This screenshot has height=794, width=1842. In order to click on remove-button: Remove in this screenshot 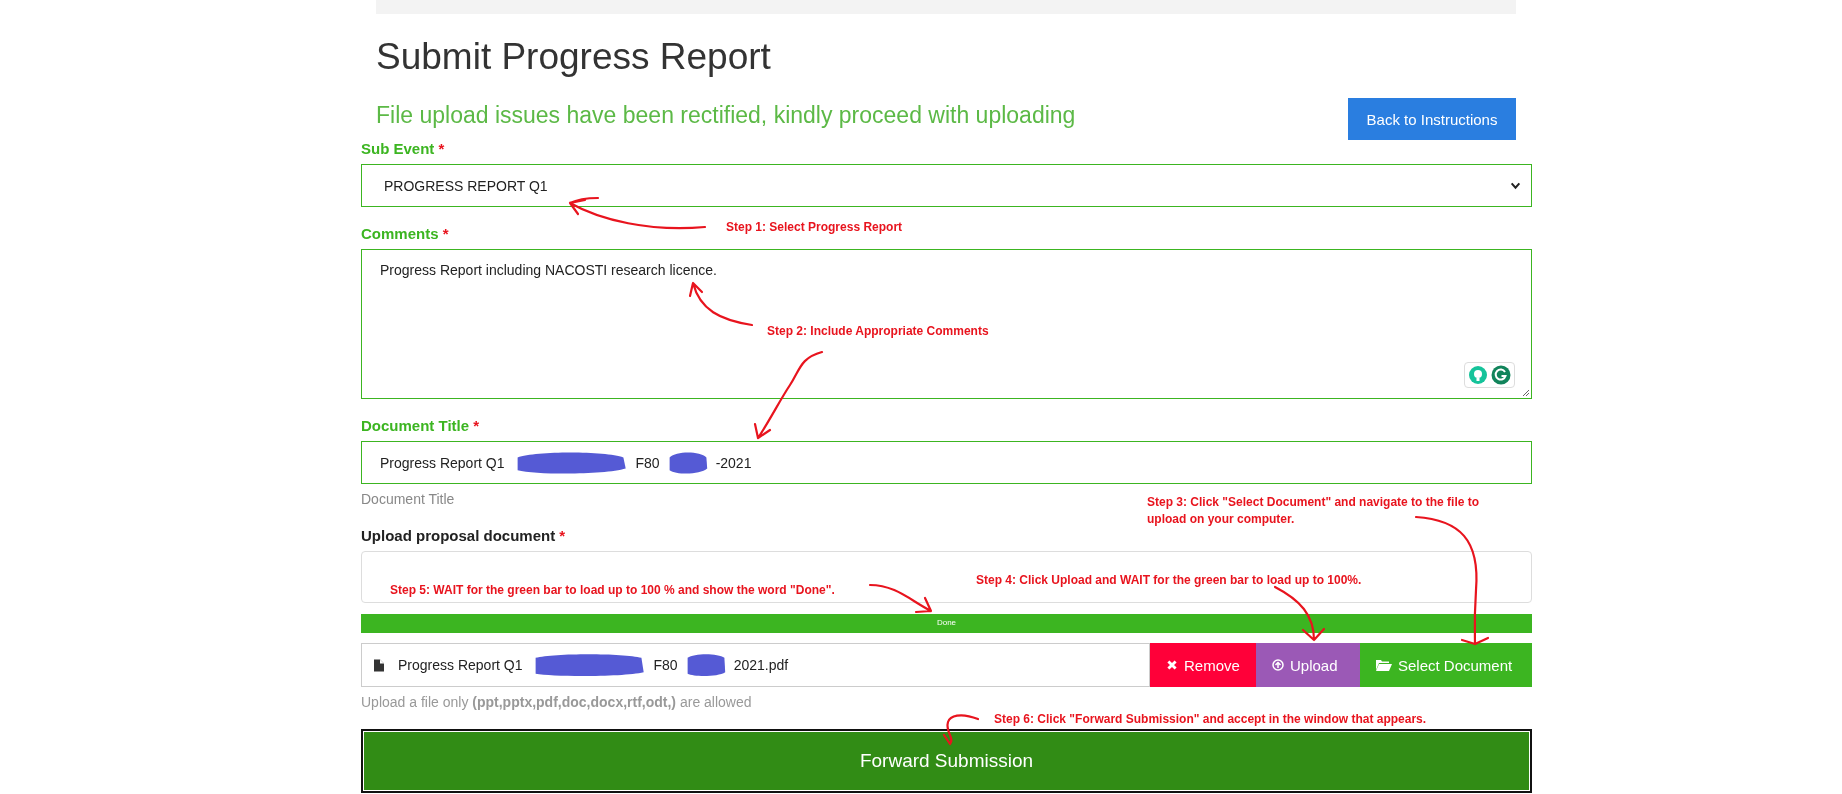, I will do `click(1203, 665)`.